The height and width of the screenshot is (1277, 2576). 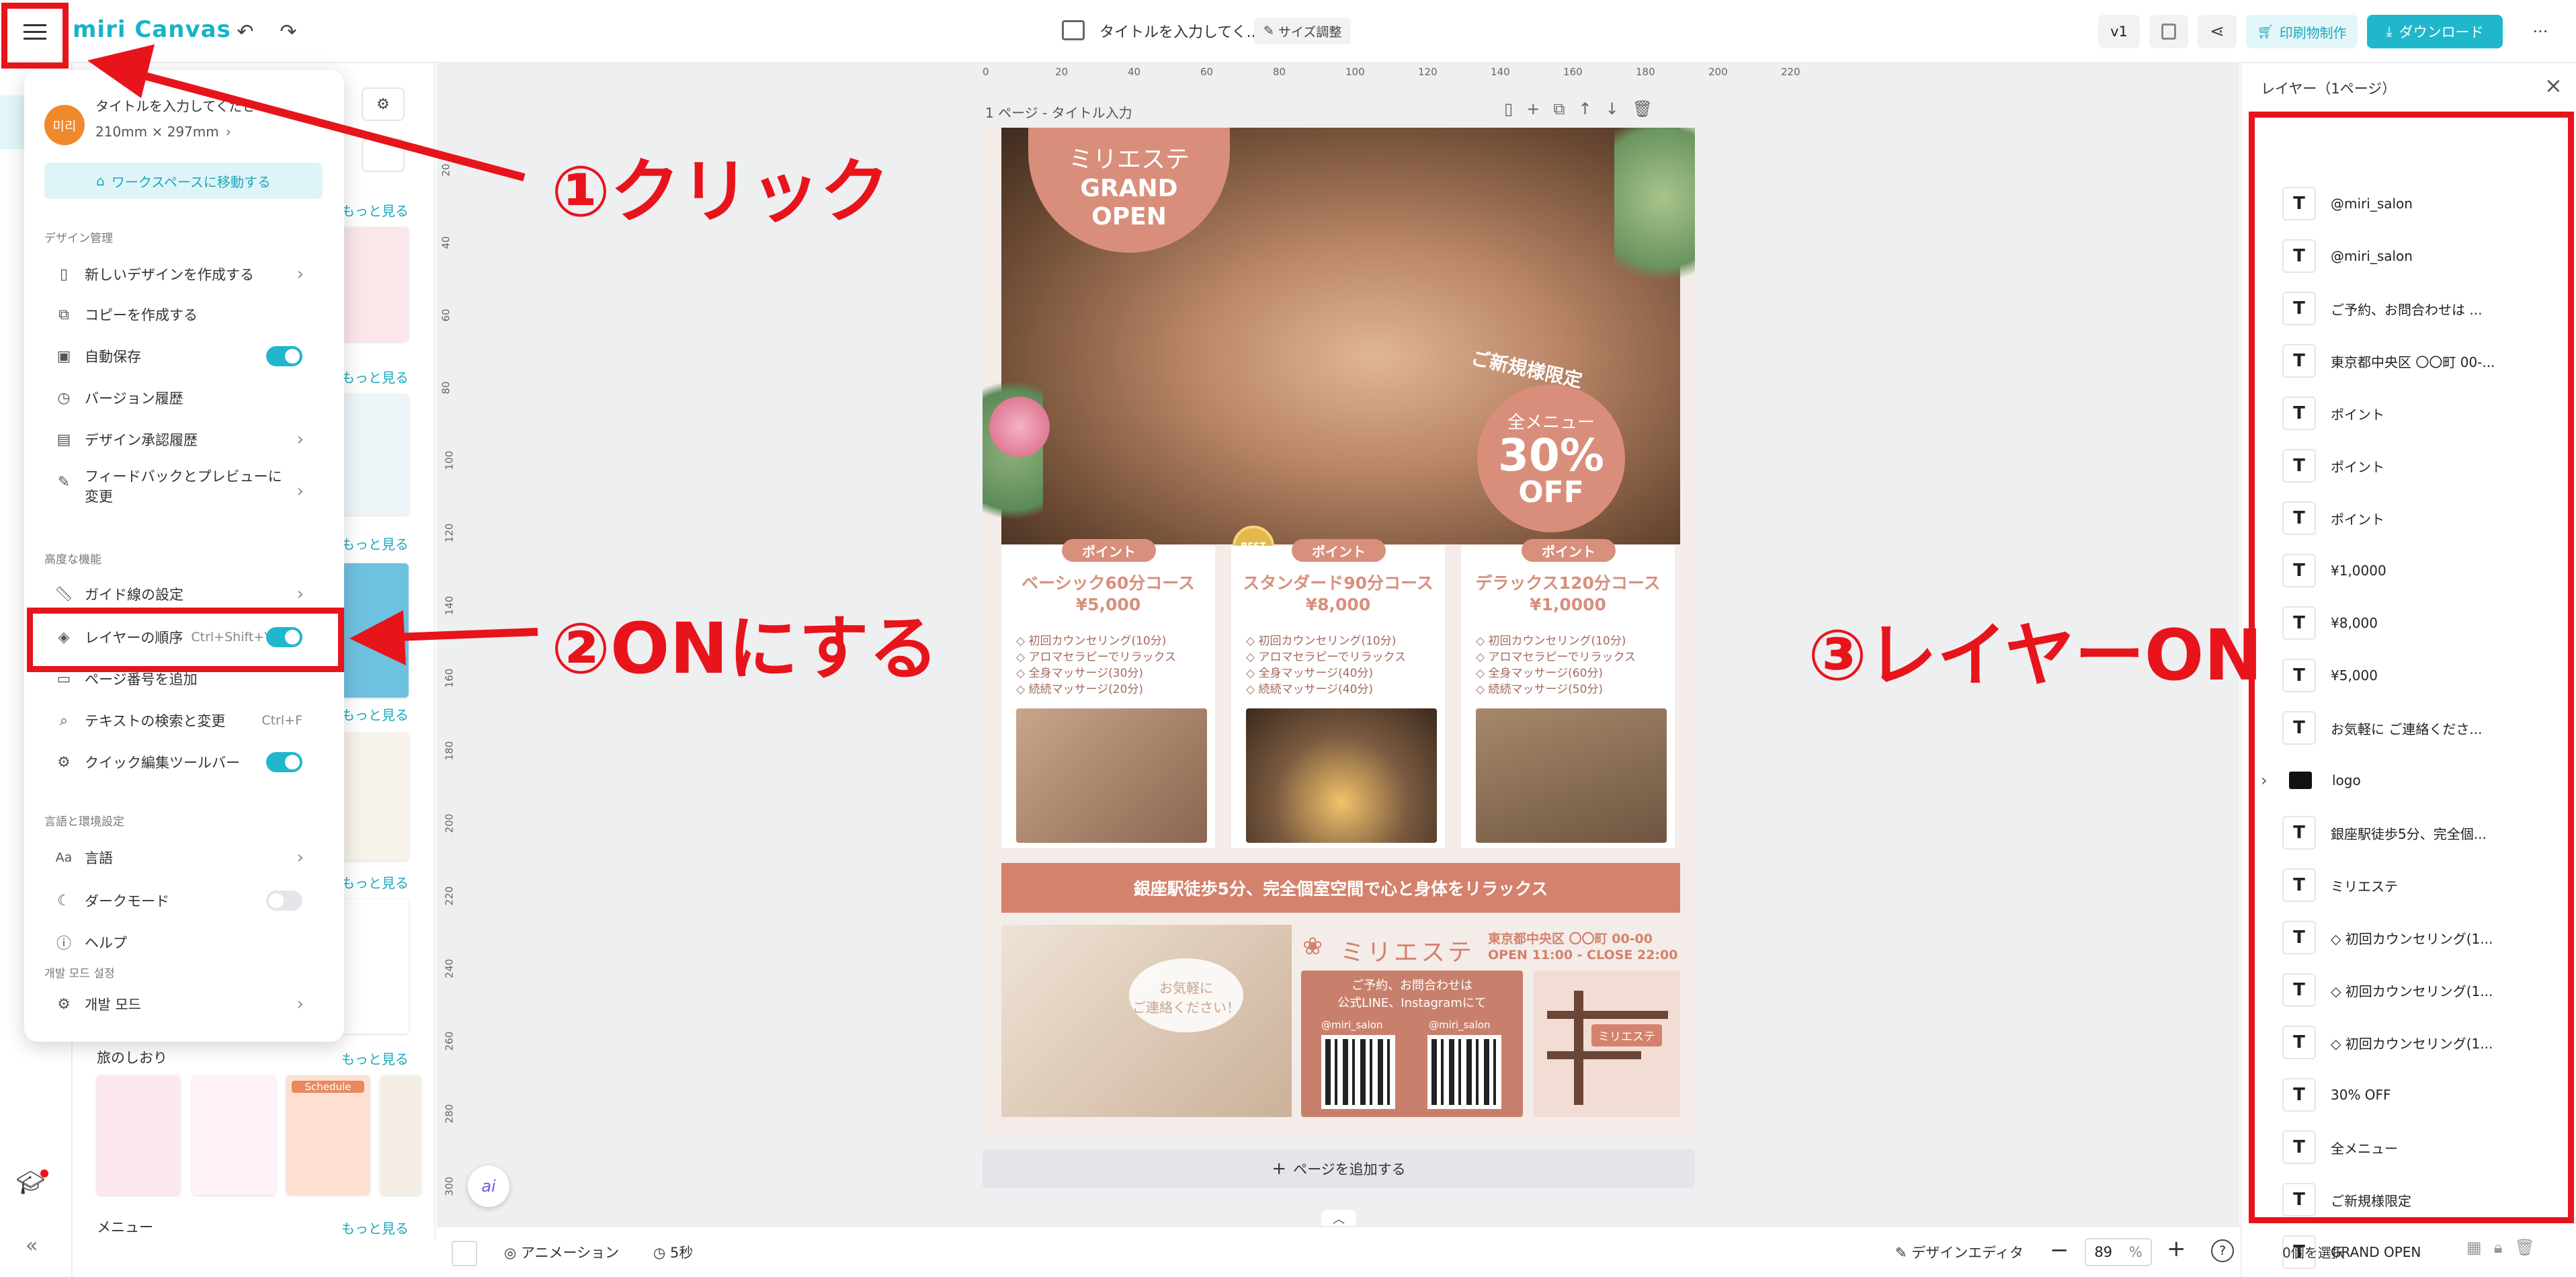 What do you see at coordinates (2222, 1250) in the screenshot?
I see `help-icon: ?` at bounding box center [2222, 1250].